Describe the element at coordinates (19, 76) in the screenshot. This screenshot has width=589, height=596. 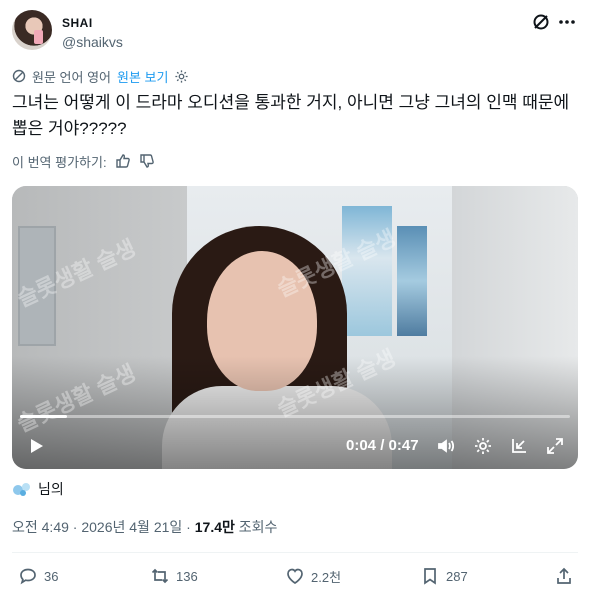
I see `translate-icon` at that location.